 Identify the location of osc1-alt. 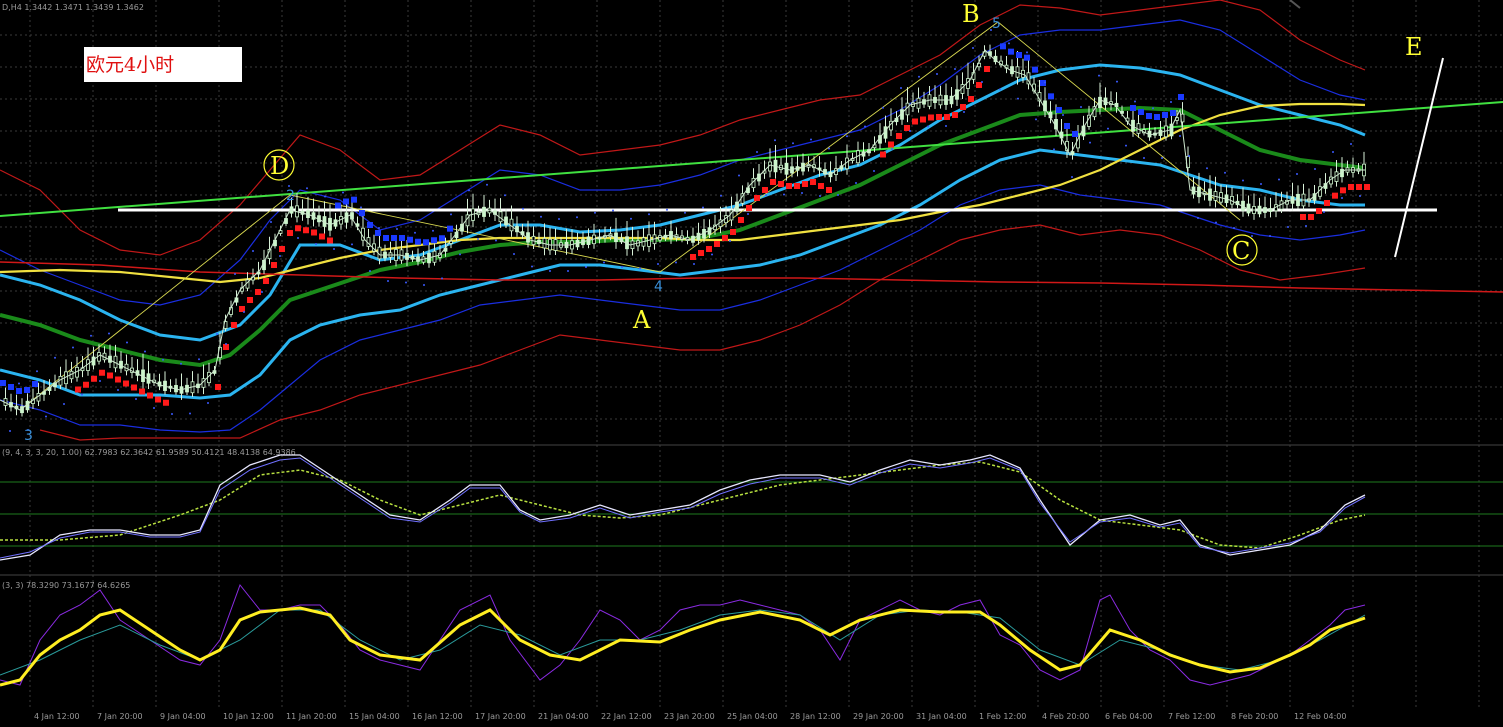
(683, 508).